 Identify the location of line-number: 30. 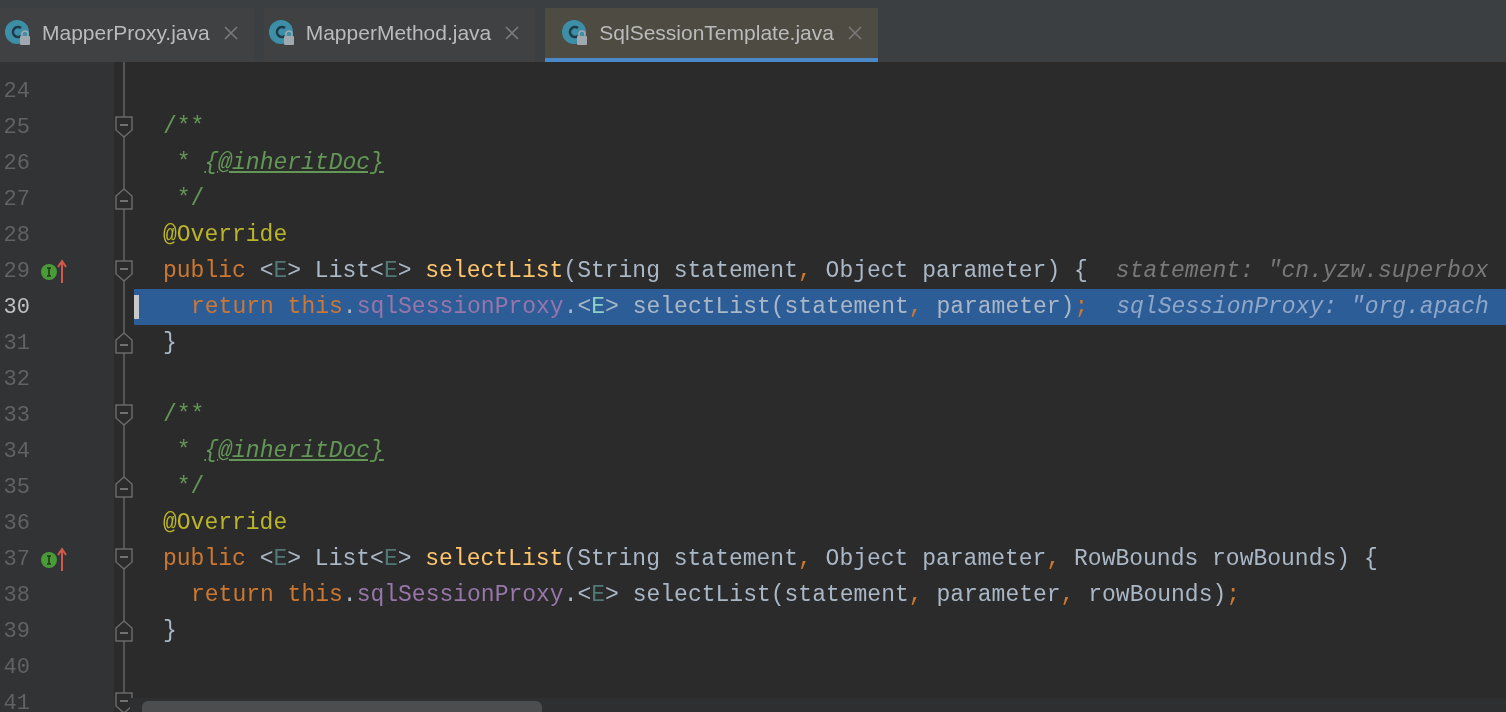
(16, 307).